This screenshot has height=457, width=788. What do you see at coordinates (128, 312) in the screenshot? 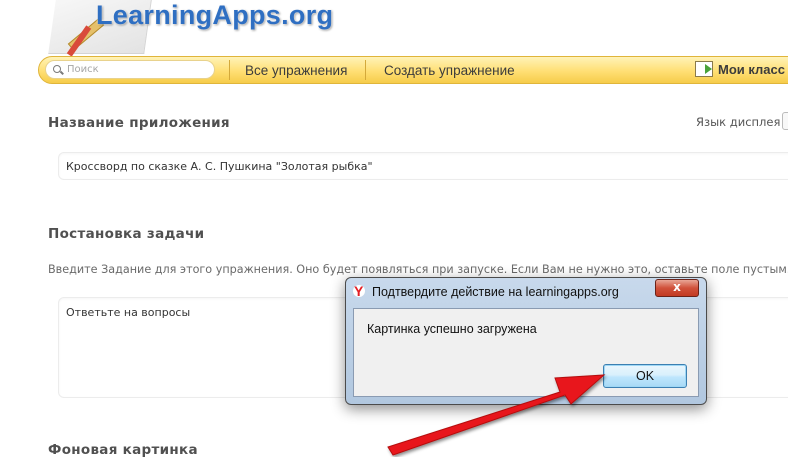
I see `task-value: Ответьте на вопросы` at bounding box center [128, 312].